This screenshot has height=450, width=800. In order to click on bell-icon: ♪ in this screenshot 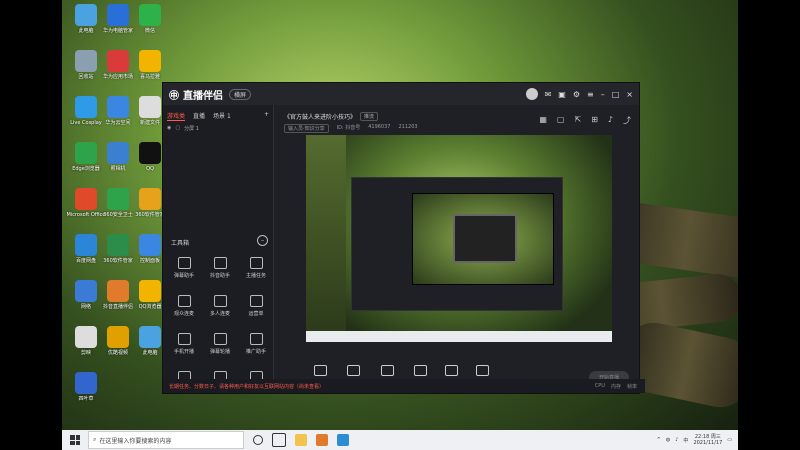, I will do `click(610, 120)`.